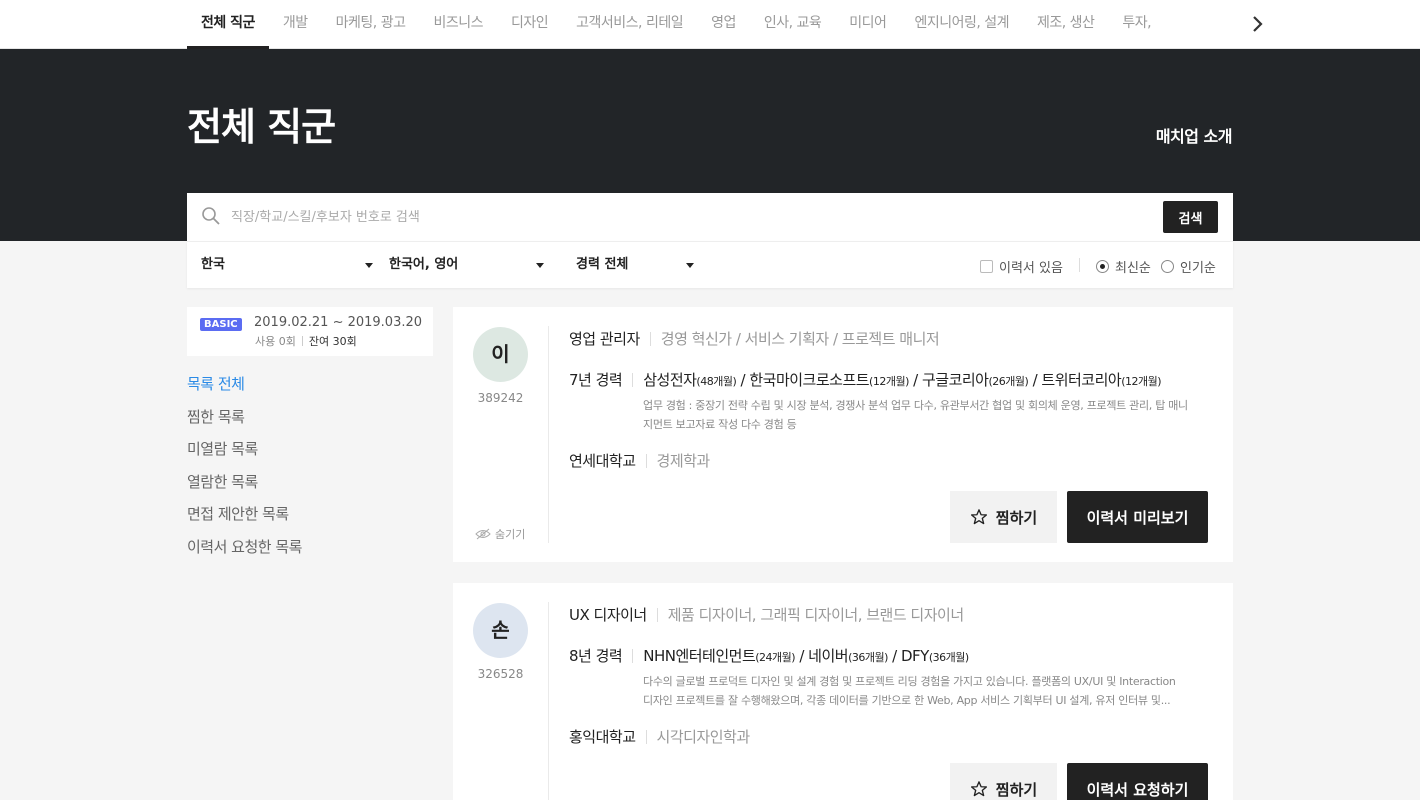  Describe the element at coordinates (639, 460) in the screenshot. I see `candidate-education: 연세대학교 경제학과` at that location.